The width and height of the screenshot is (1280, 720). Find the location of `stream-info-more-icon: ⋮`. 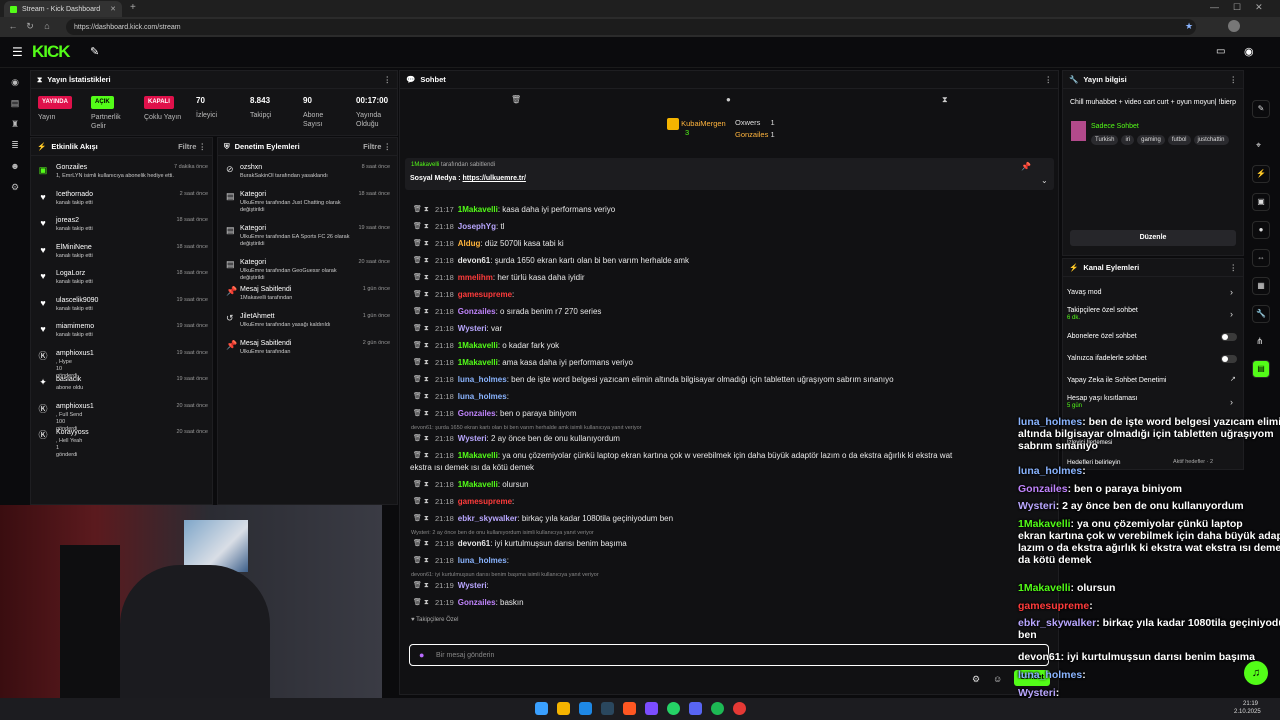

stream-info-more-icon: ⋮ is located at coordinates (1234, 79).